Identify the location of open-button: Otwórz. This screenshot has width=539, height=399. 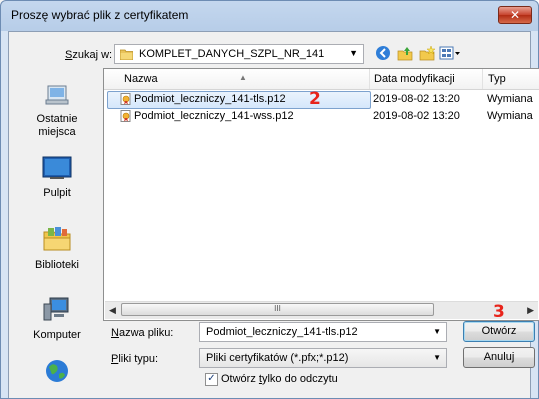
(499, 331).